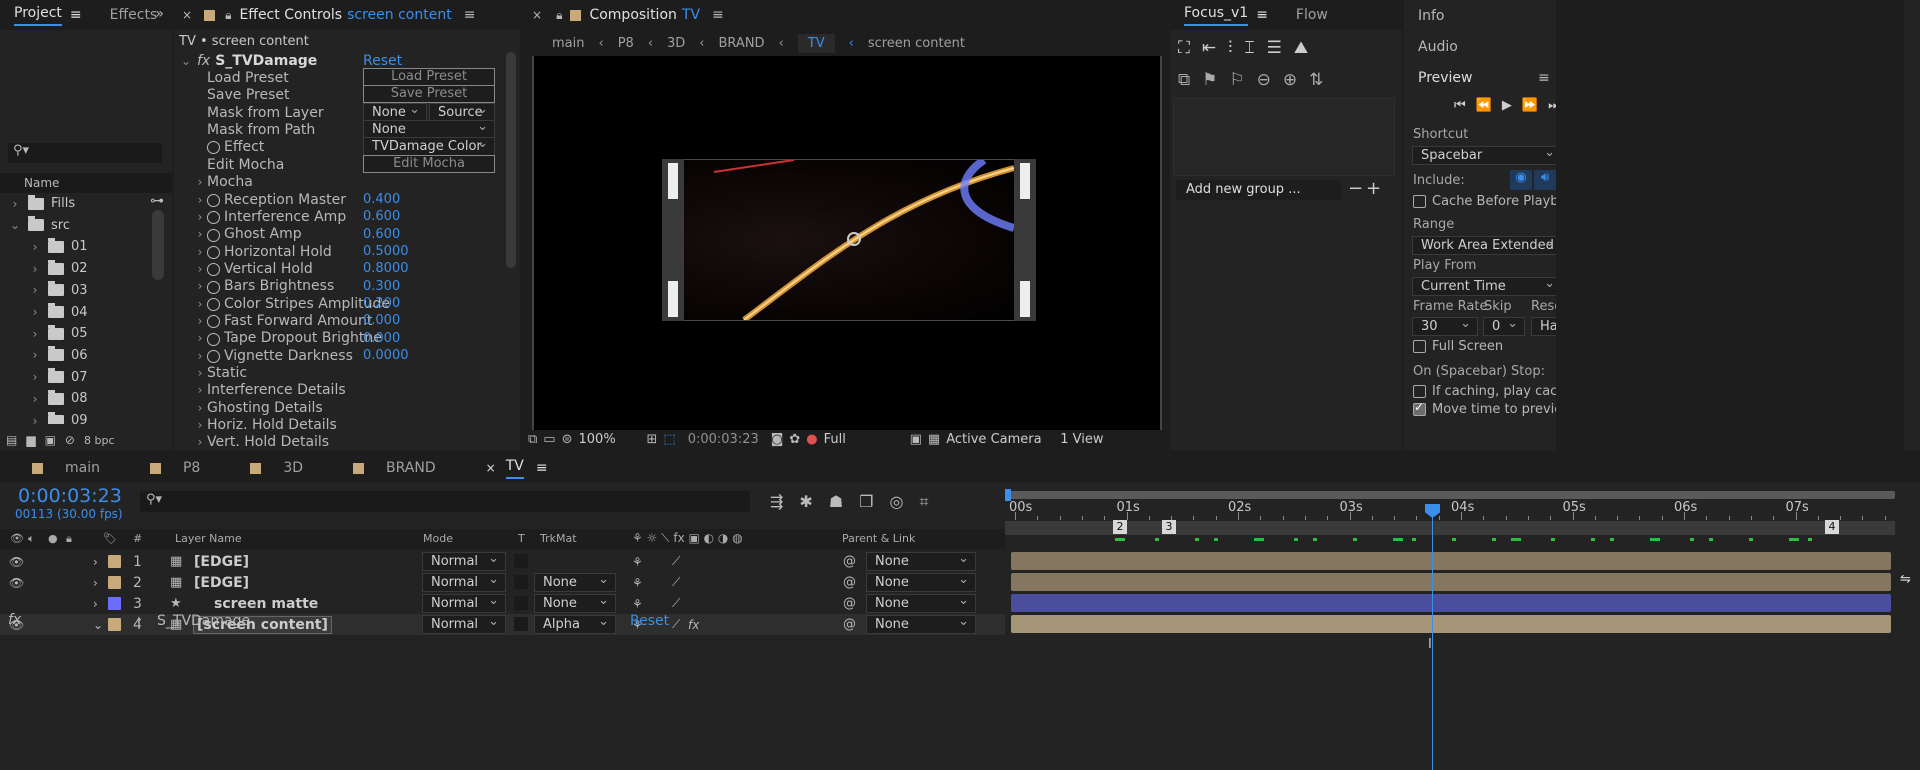 The image size is (1920, 770). I want to click on preserve-transparency-toggle, so click(521, 561).